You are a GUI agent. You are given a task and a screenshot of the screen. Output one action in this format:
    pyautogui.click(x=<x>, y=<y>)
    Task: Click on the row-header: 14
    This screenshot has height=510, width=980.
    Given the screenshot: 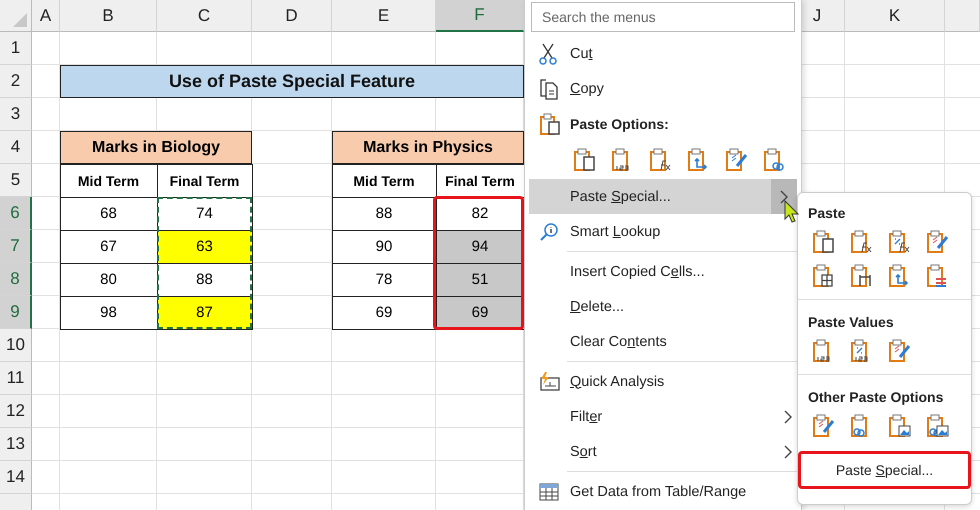 What is the action you would take?
    pyautogui.click(x=16, y=477)
    